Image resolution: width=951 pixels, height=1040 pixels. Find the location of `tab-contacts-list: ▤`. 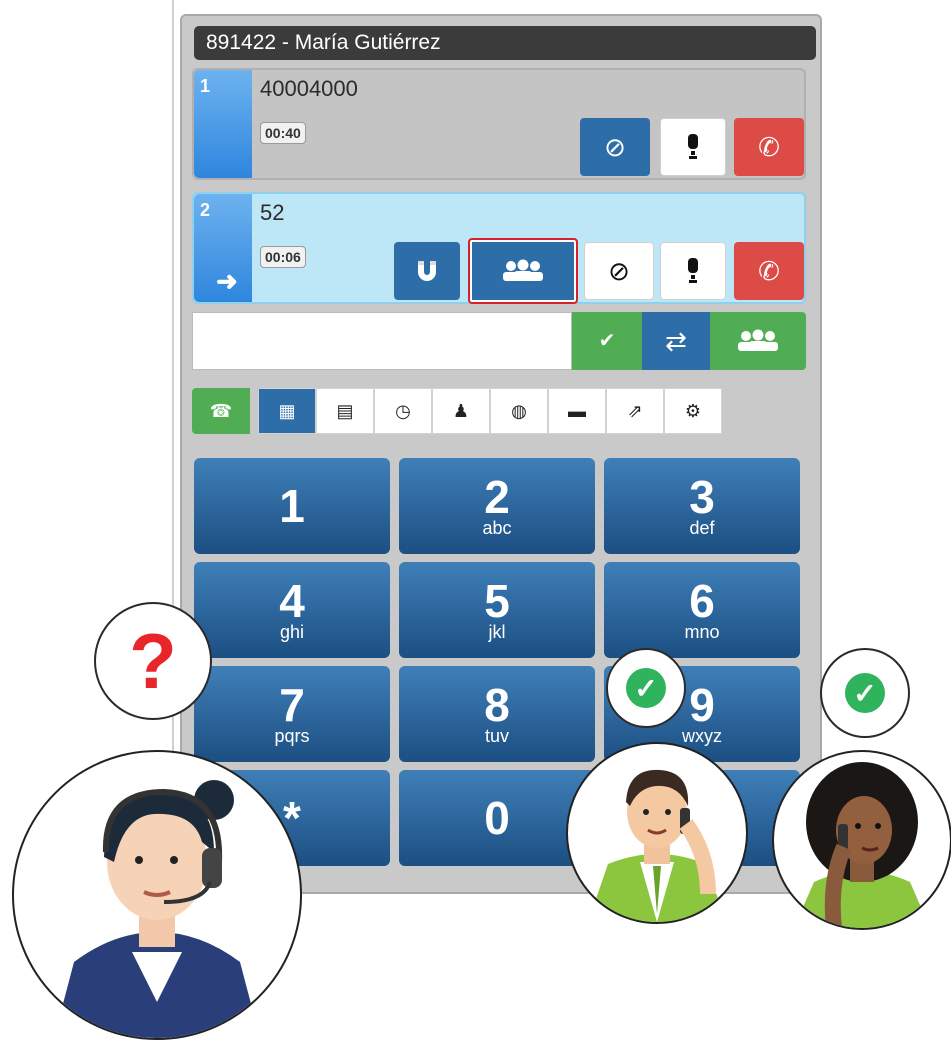

tab-contacts-list: ▤ is located at coordinates (345, 411).